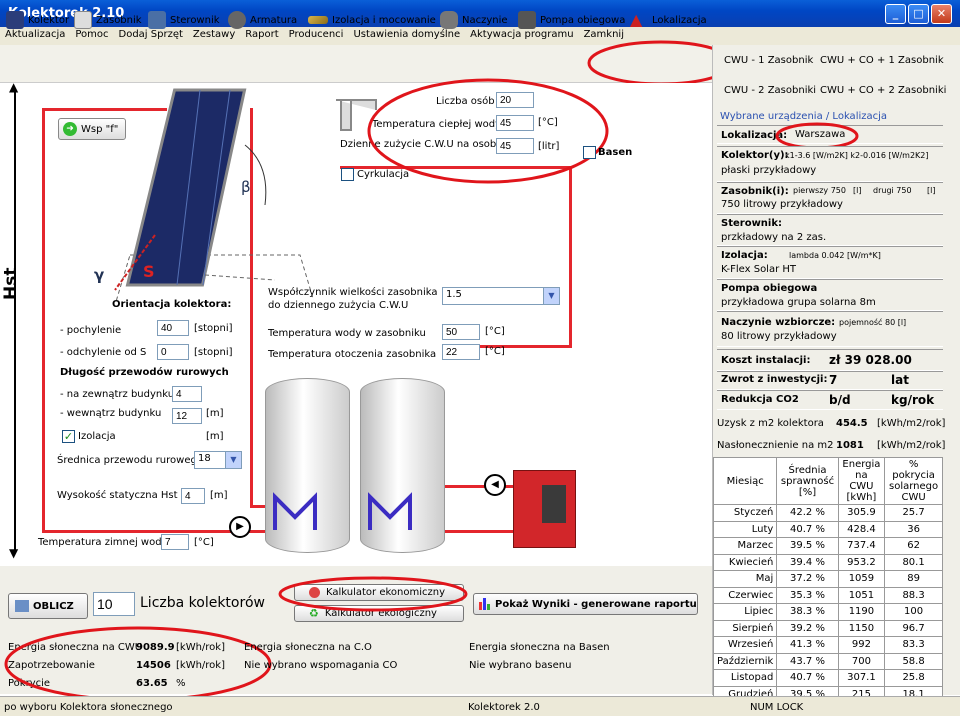 The width and height of the screenshot is (960, 716). Describe the element at coordinates (861, 678) in the screenshot. I see `table-cell: 307.1` at that location.